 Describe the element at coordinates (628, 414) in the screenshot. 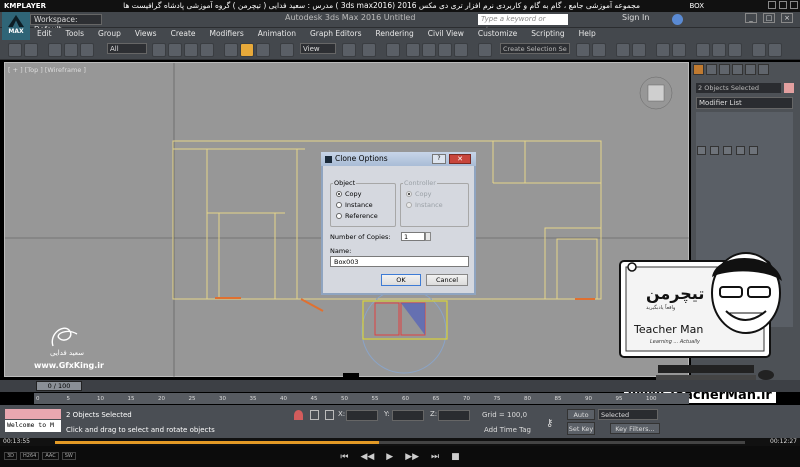

I see `key-selection-dropdown: Selected` at that location.